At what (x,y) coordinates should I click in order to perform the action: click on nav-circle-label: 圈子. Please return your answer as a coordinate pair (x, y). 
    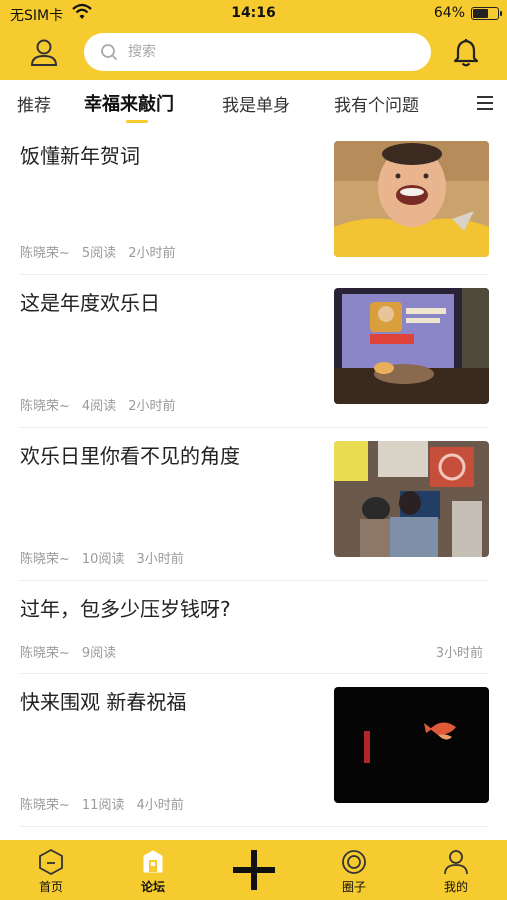
    Looking at the image, I should click on (353, 887).